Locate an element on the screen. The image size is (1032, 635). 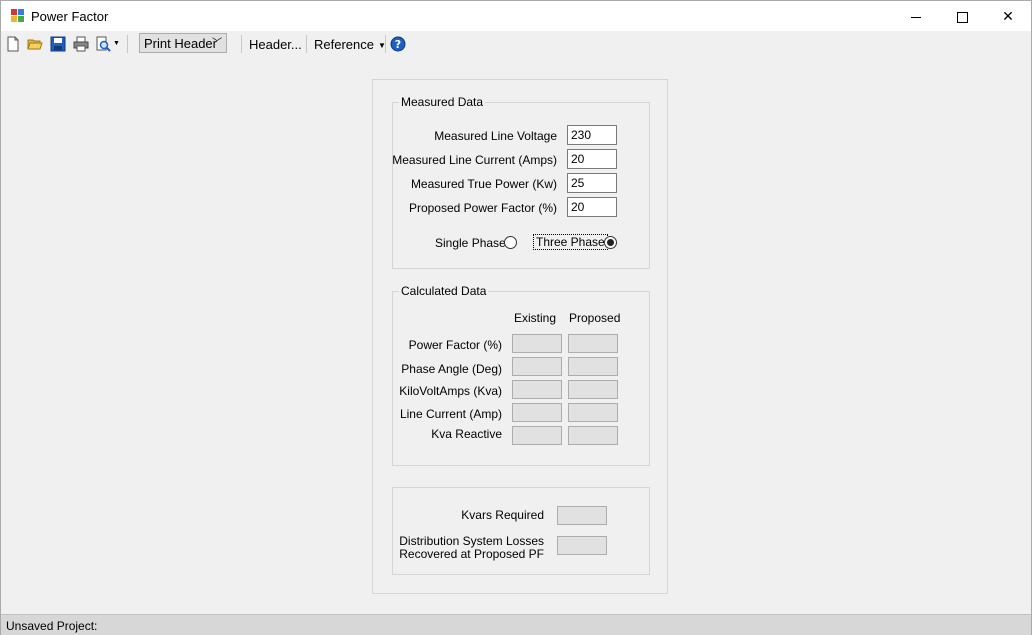
calculated-data-title: Calculated Data is located at coordinates (444, 291).